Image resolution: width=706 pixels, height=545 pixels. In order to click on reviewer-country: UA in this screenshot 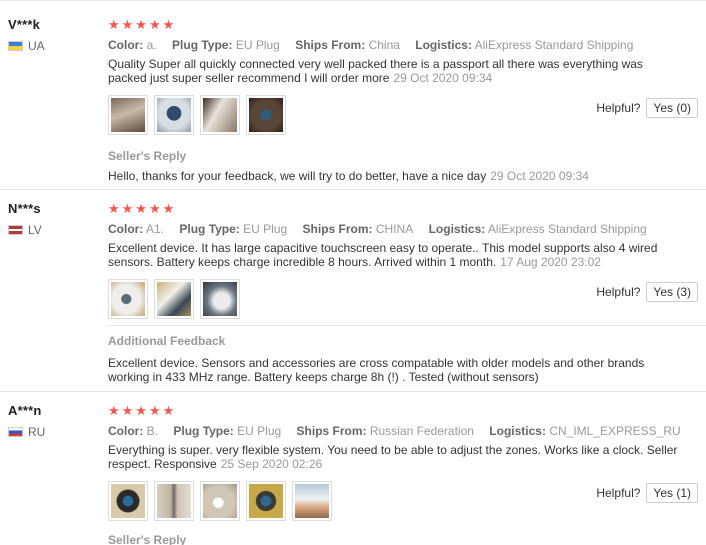, I will do `click(26, 46)`.